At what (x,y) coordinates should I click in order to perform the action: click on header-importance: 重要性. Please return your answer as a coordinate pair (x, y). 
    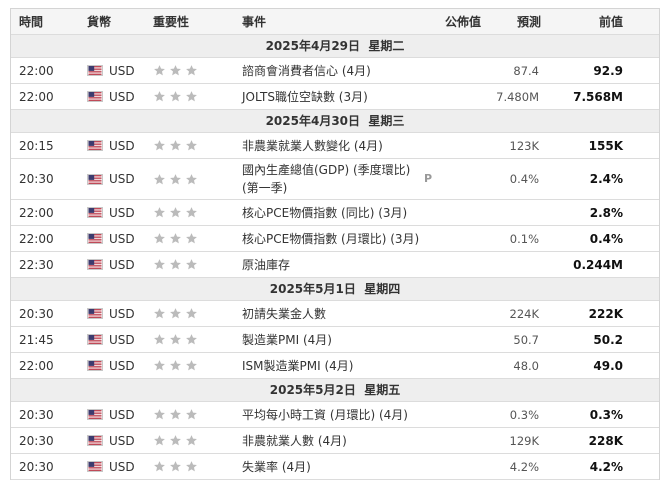
    Looking at the image, I should click on (171, 21).